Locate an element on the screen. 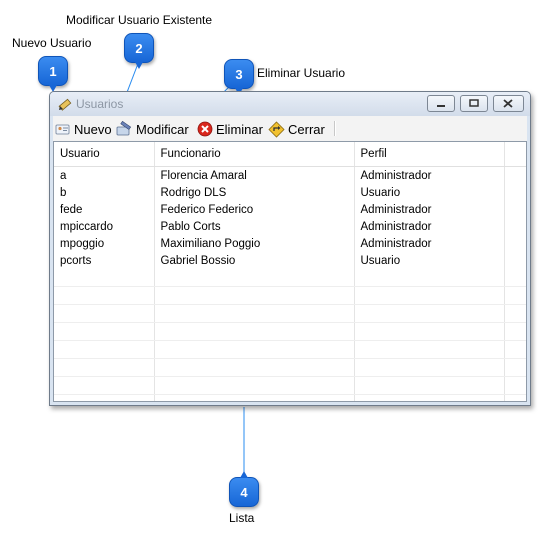 The image size is (542, 541). minimize-button is located at coordinates (441, 103).